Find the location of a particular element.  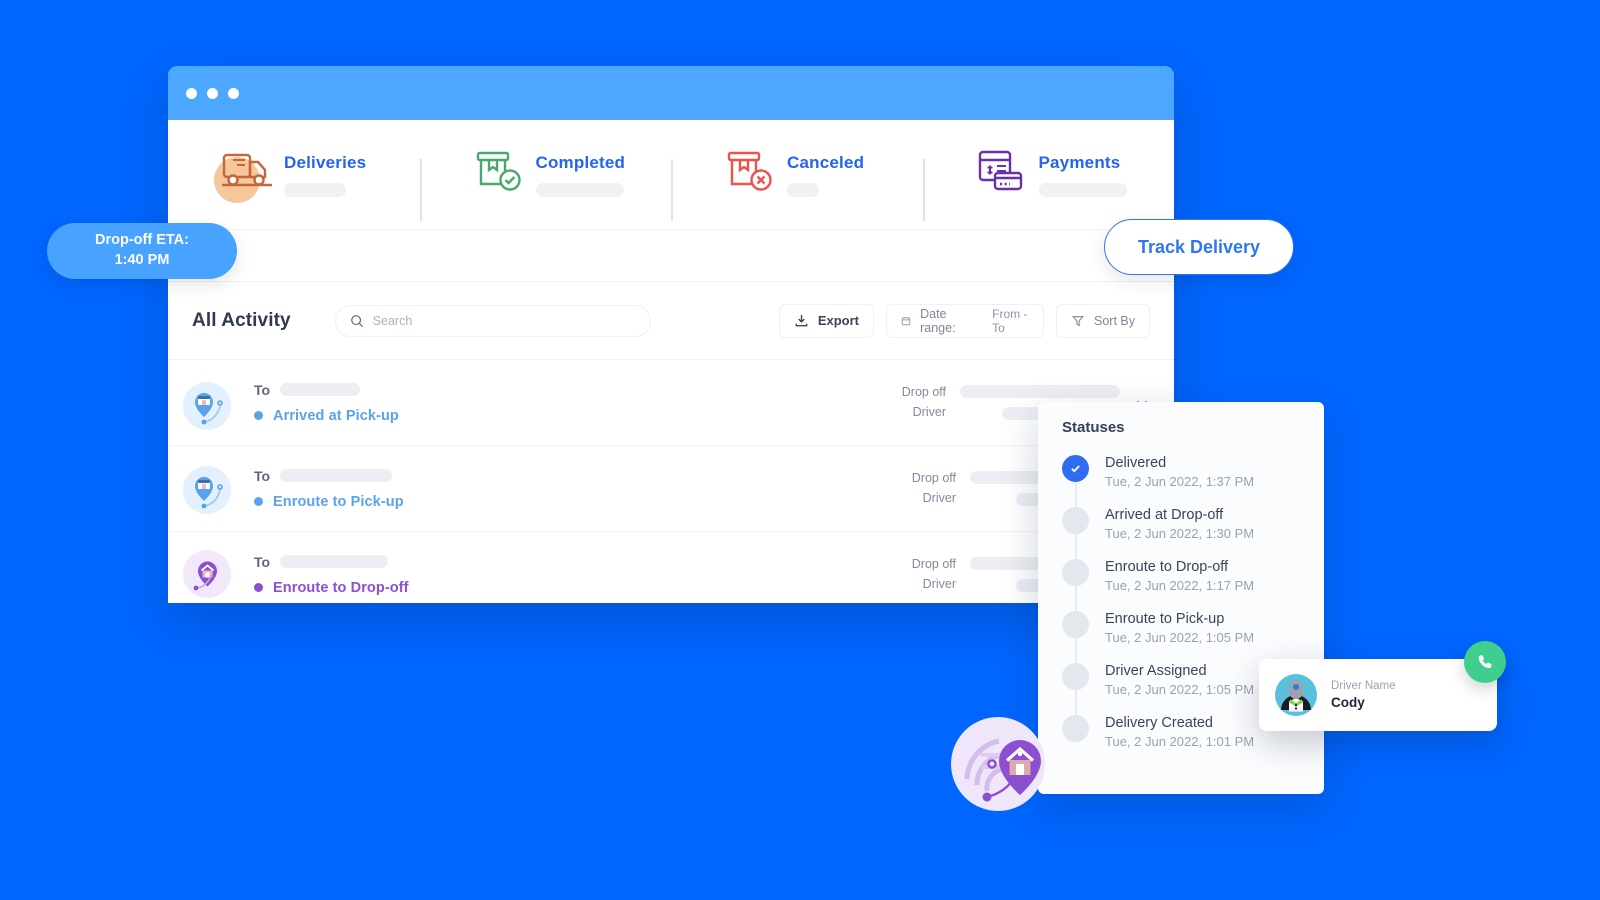

track-delivery-button: Track Delivery is located at coordinates (1199, 247).